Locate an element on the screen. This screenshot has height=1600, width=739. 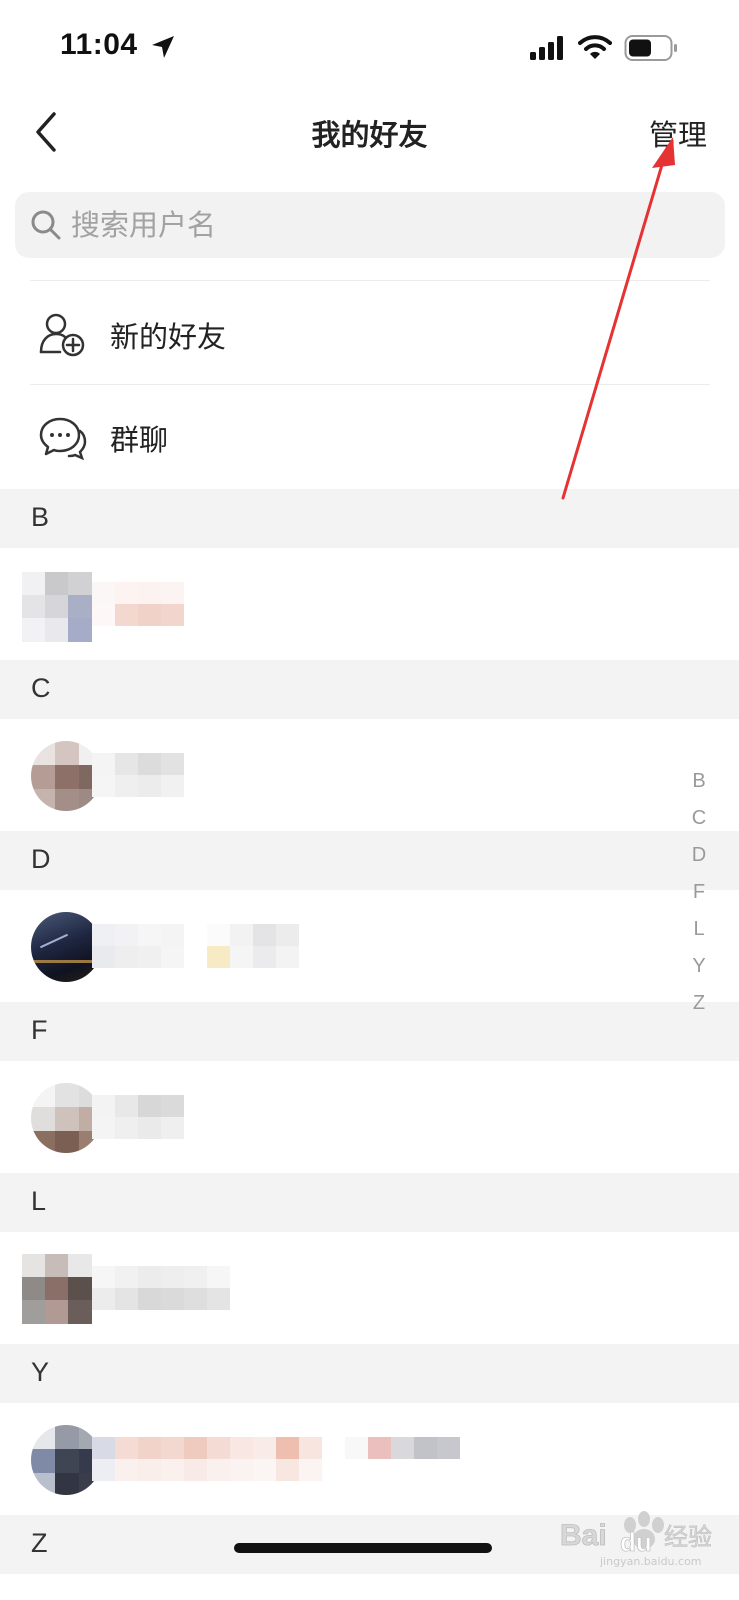
status-time: 11:04 is located at coordinates (99, 44).